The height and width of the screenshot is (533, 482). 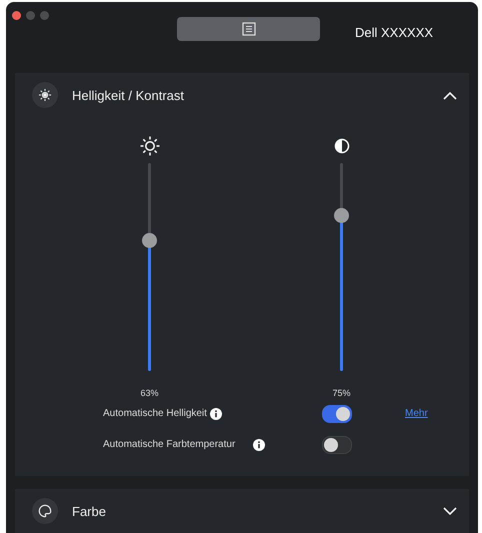 What do you see at coordinates (45, 95) in the screenshot?
I see `sun-icon` at bounding box center [45, 95].